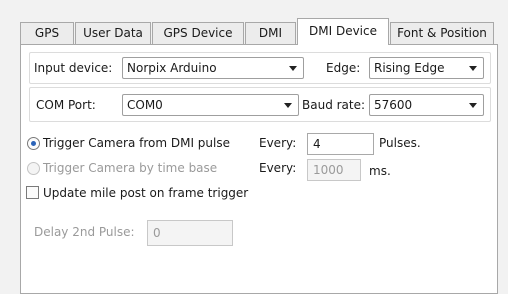 The image size is (508, 294). What do you see at coordinates (130, 168) in the screenshot?
I see `trigger-time-label: Trigger Camera by time base` at bounding box center [130, 168].